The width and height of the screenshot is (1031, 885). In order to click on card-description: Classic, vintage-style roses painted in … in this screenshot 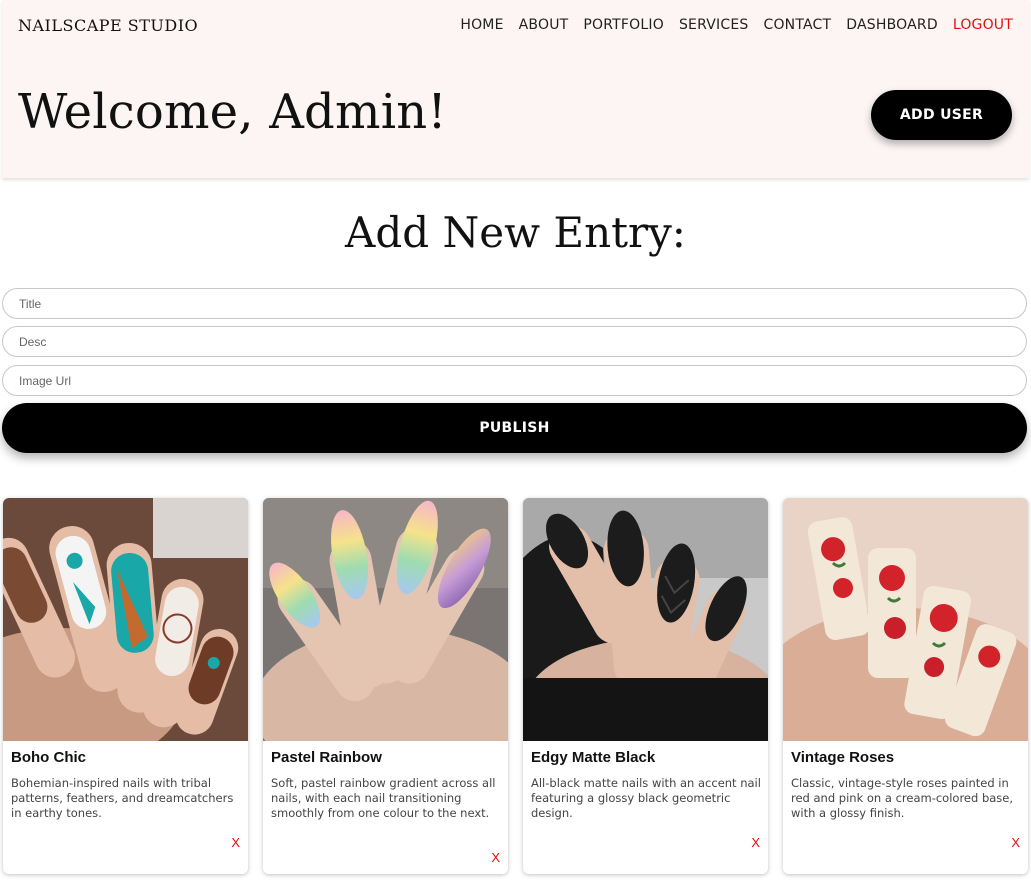, I will do `click(902, 798)`.